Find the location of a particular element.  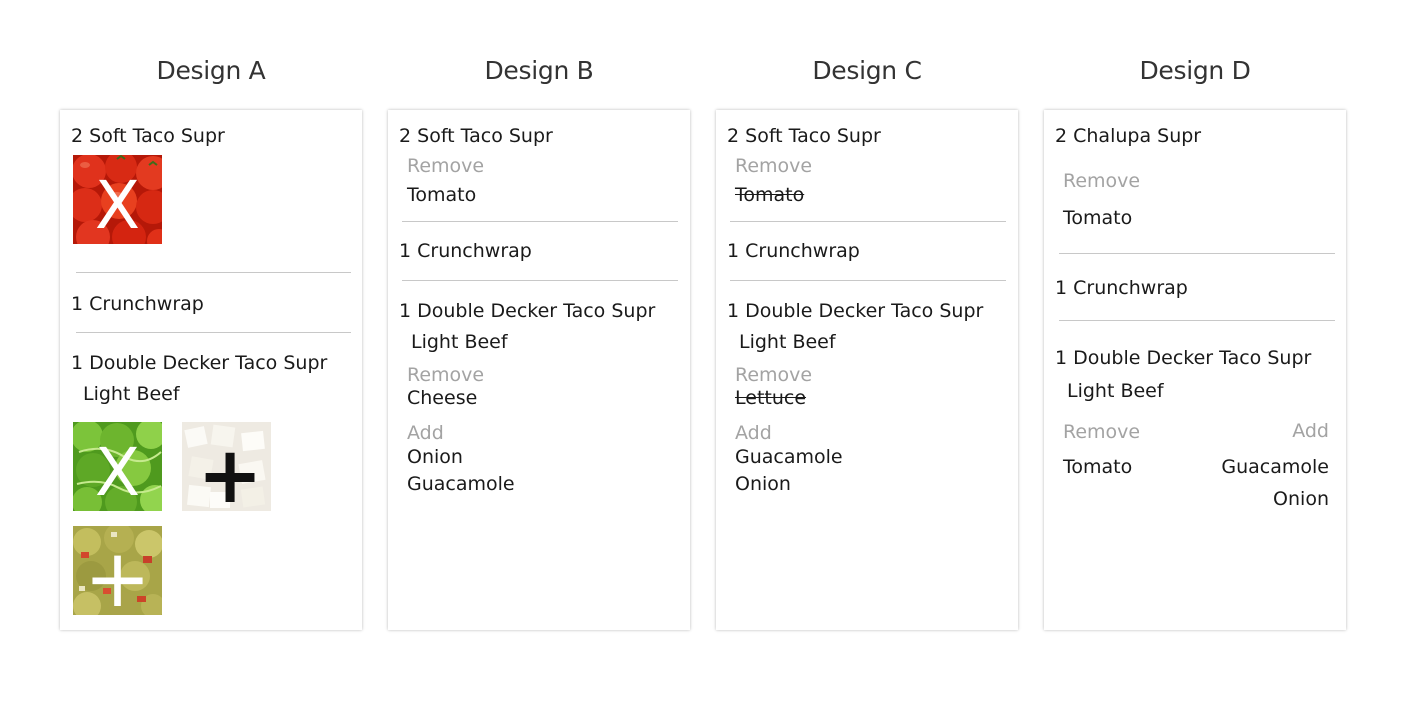

design-a-title: Design A is located at coordinates (211, 70).